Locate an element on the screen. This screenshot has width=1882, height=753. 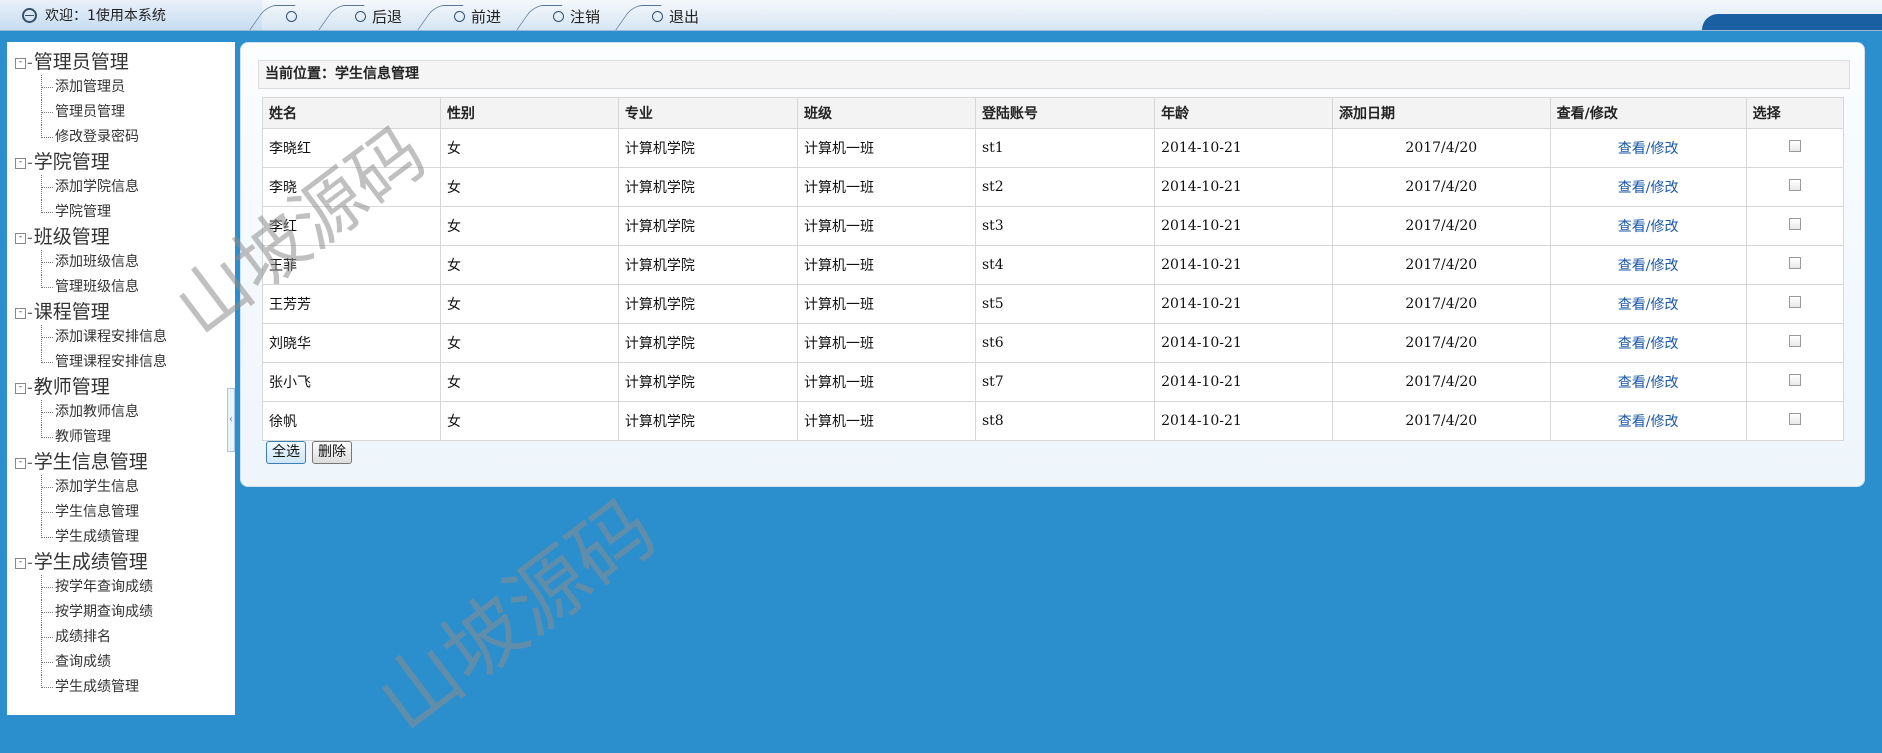
menu-group-1: -学院管理 is located at coordinates (125, 162).